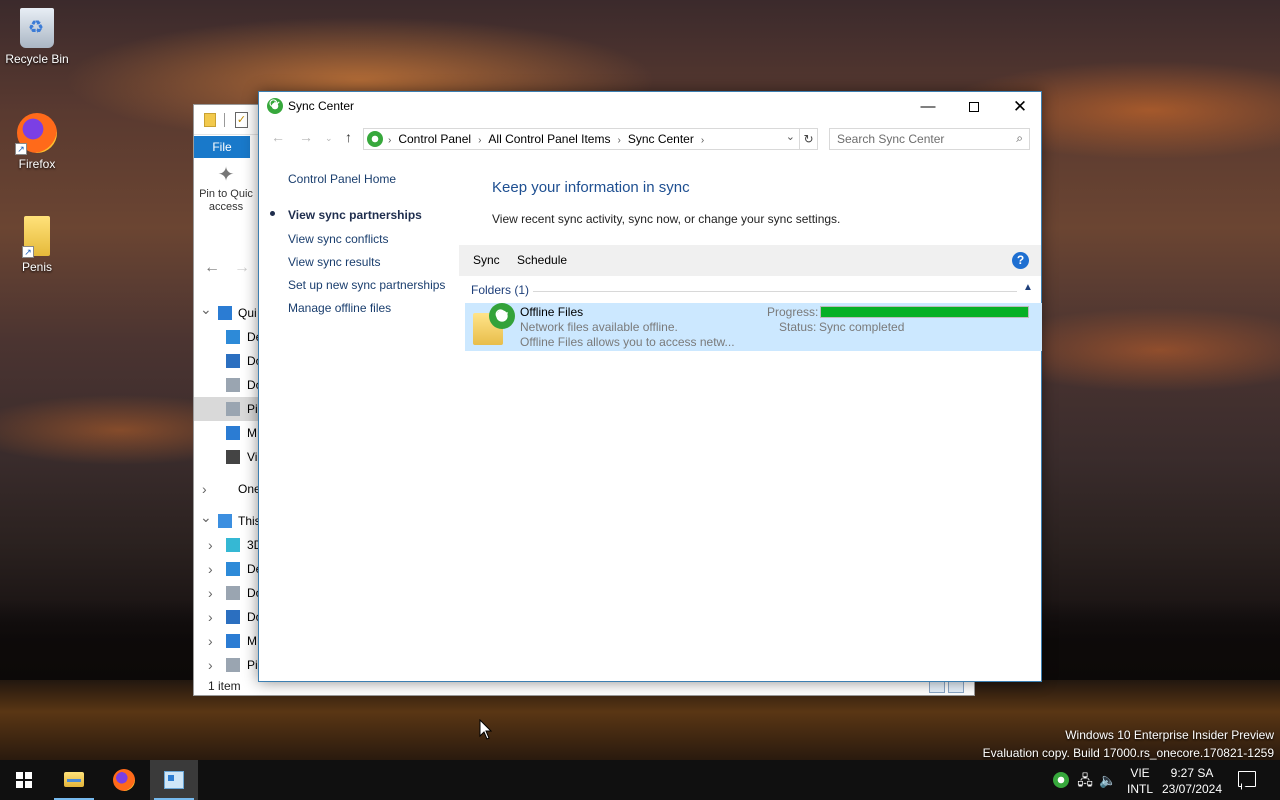 This screenshot has width=1280, height=800. I want to click on file-tab: File, so click(222, 147).